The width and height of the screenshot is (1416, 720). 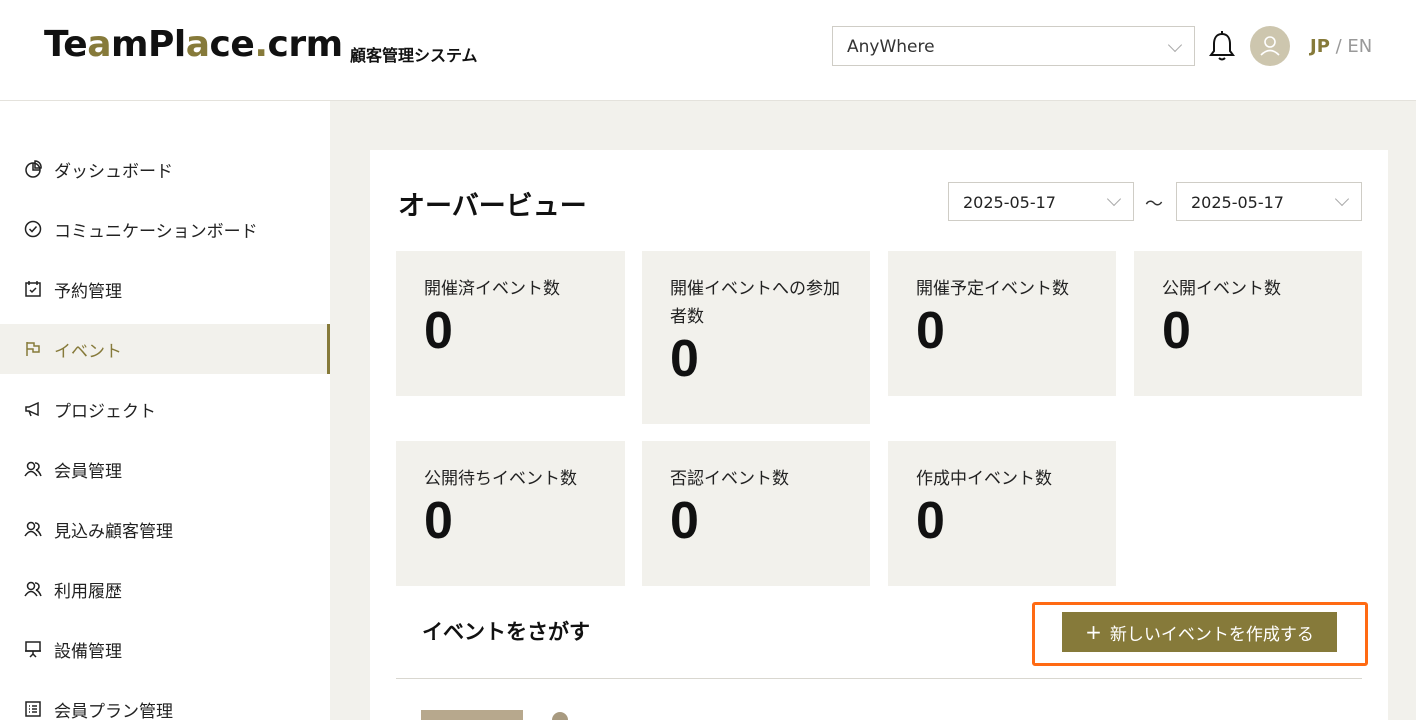 I want to click on calendar-check-icon, so click(x=33, y=289).